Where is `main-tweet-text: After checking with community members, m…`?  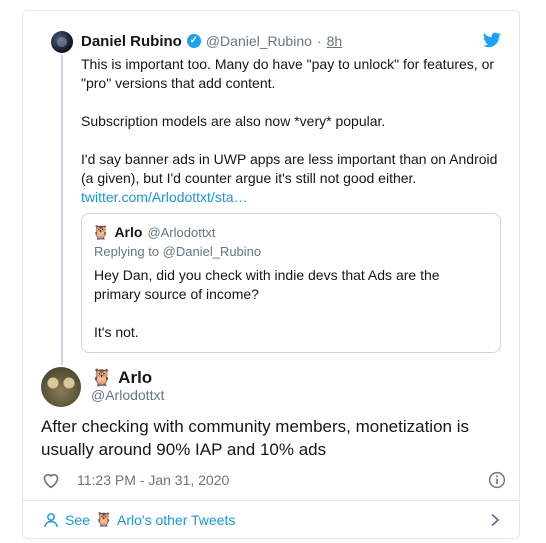 main-tweet-text: After checking with community members, m… is located at coordinates (255, 438).